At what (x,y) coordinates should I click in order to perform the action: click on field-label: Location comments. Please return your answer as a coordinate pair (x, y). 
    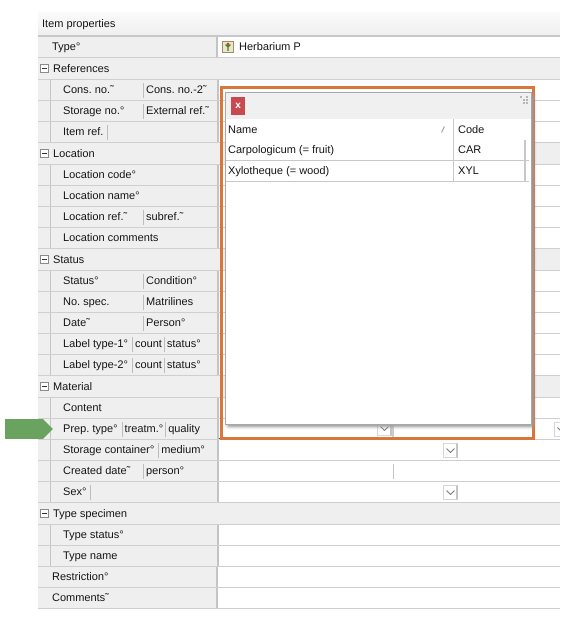
    Looking at the image, I should click on (111, 238).